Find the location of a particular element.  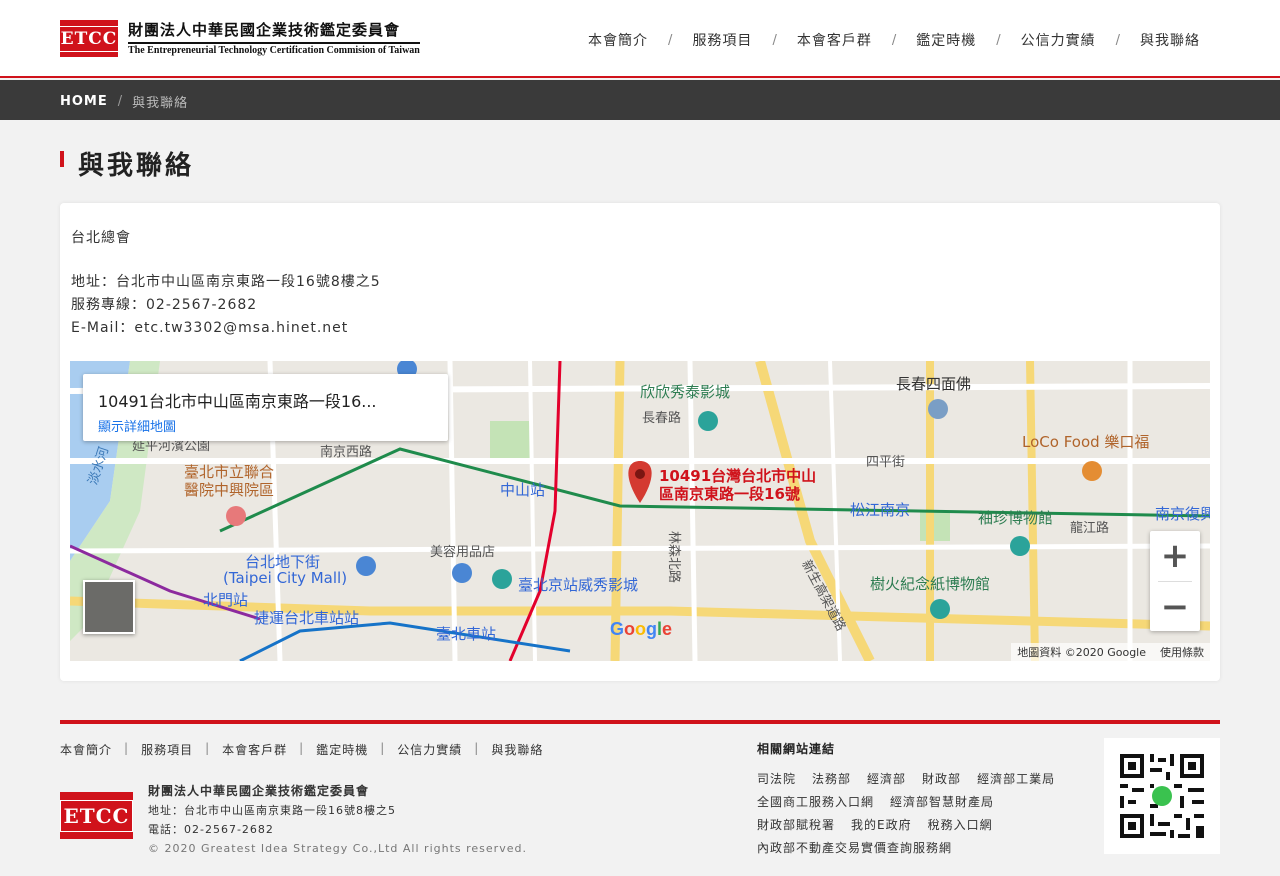

link-justice: 法務部 is located at coordinates (831, 779).